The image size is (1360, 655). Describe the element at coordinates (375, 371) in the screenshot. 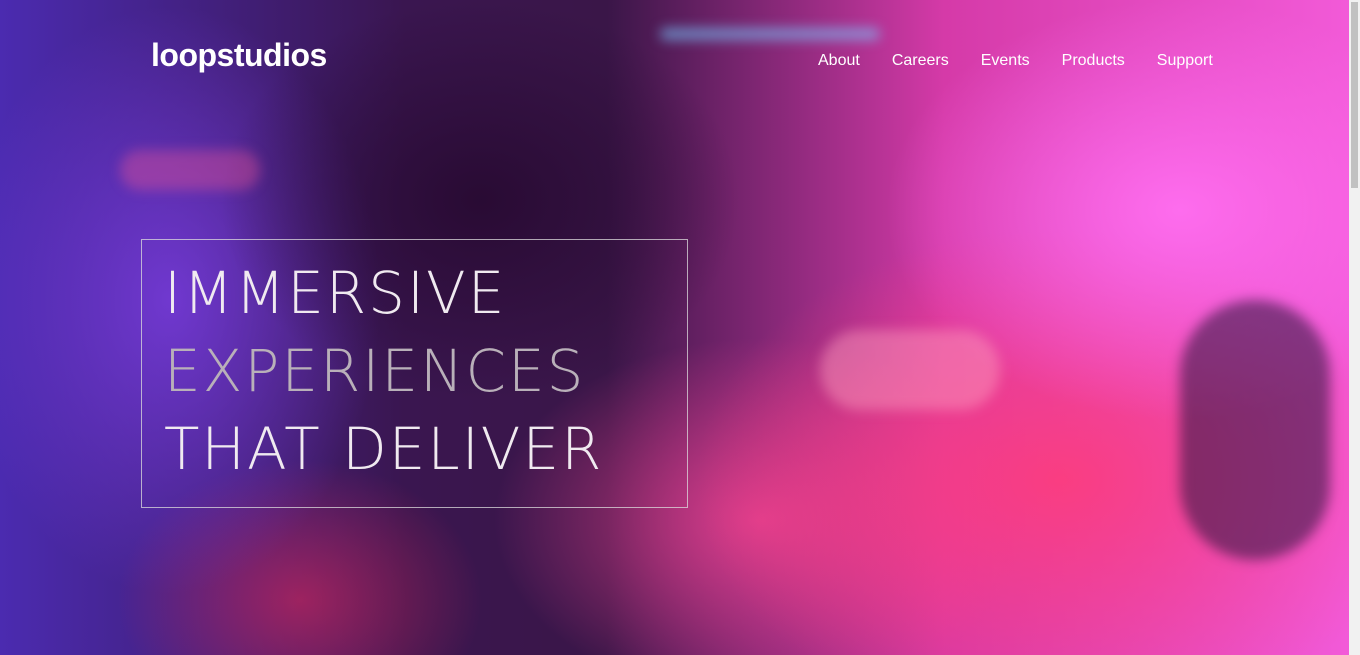

I see `headline-line-2: EXPERIENCES` at that location.